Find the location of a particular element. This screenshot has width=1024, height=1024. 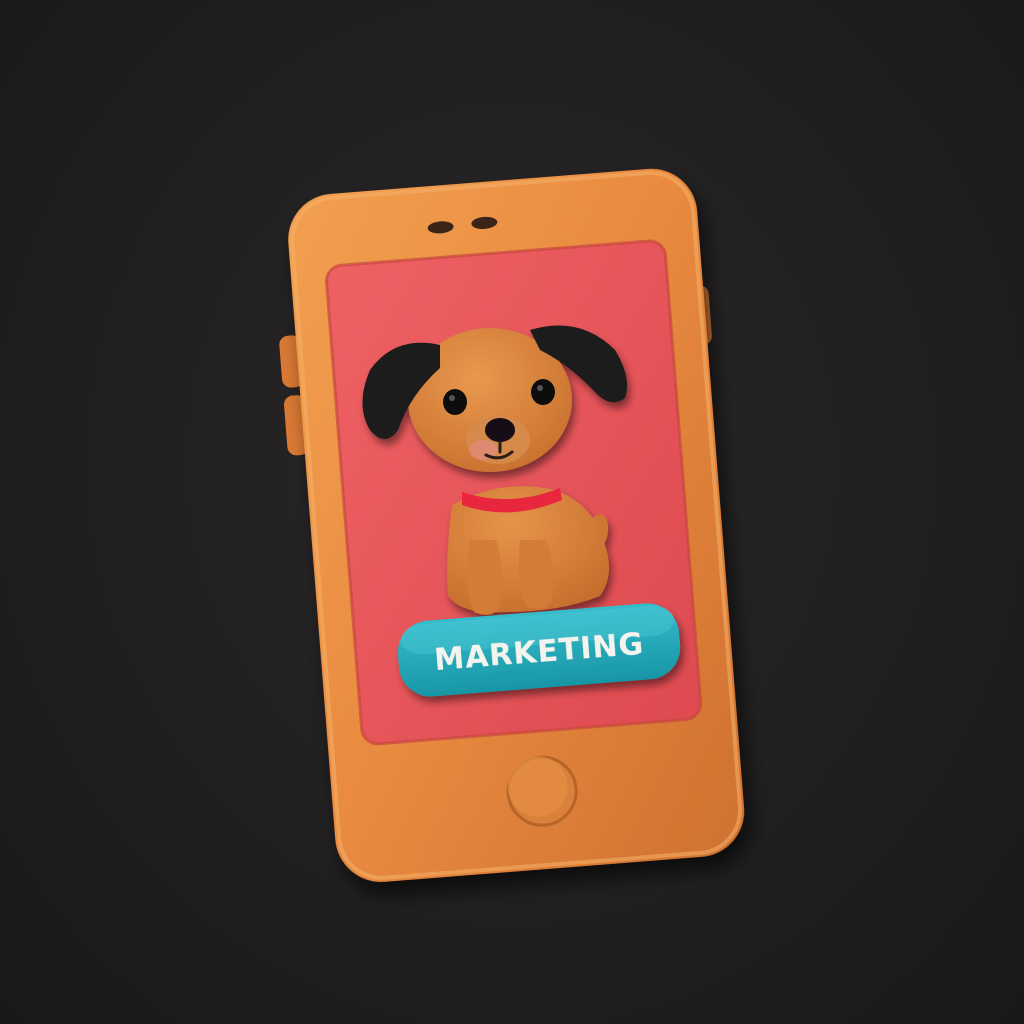

puppy-leg-right is located at coordinates (536, 574).